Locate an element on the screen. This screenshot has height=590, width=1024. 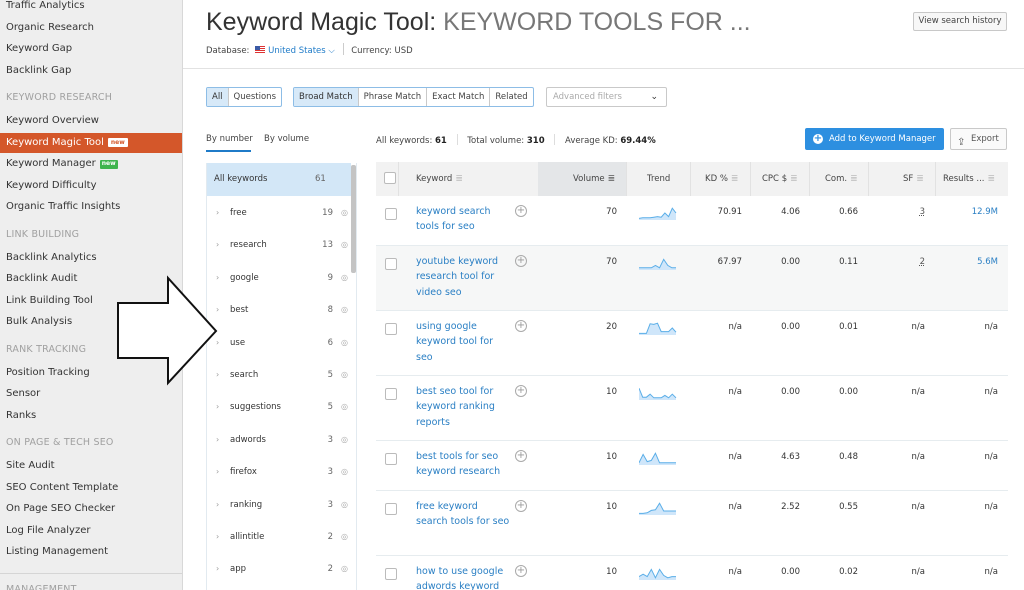
sidebar-item-organic-traffic-insights: Organic Traffic Insights is located at coordinates (91, 207).